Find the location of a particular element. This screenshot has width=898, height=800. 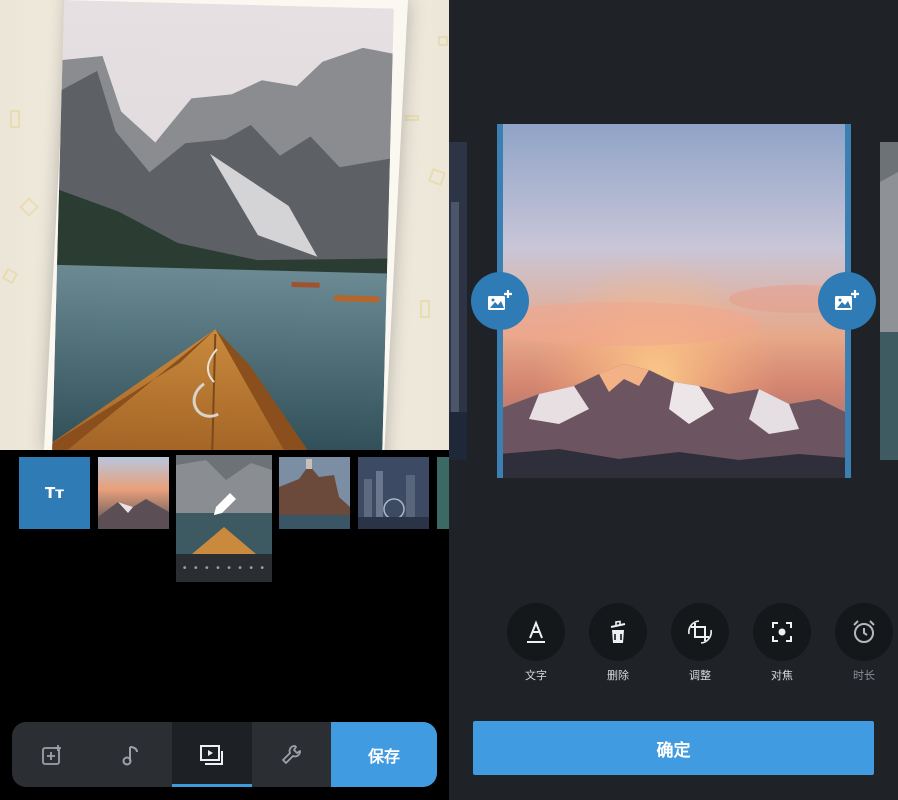

drag-handle: • • • • • • • • is located at coordinates (224, 568).